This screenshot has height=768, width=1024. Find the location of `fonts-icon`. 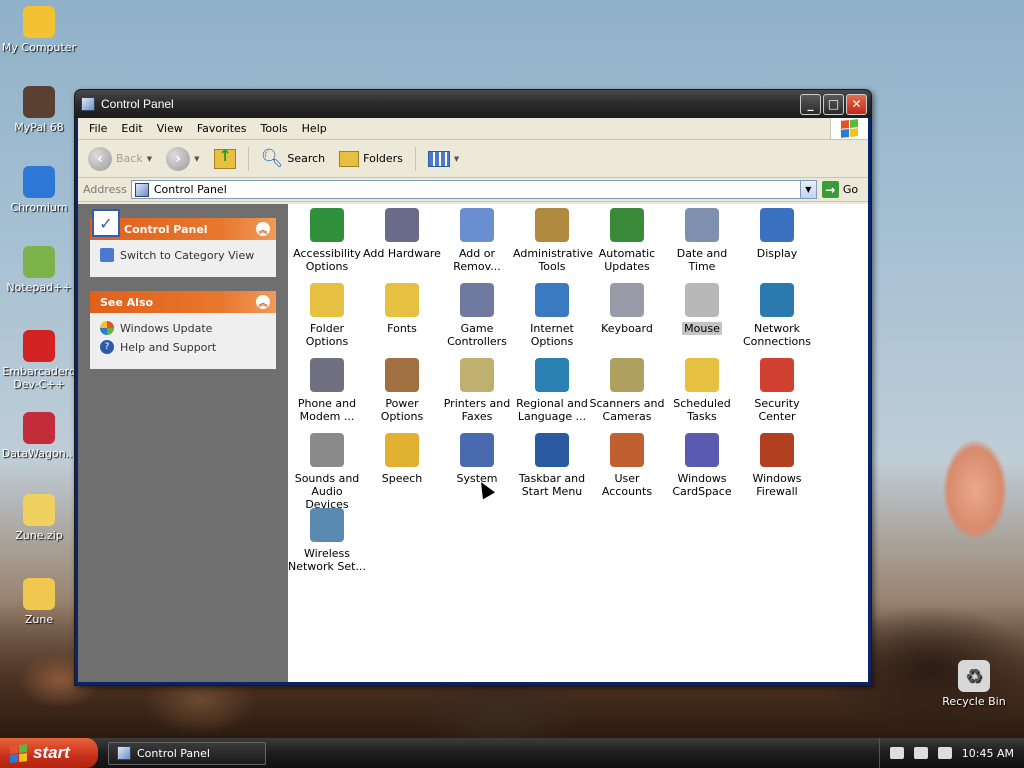

fonts-icon is located at coordinates (402, 300).